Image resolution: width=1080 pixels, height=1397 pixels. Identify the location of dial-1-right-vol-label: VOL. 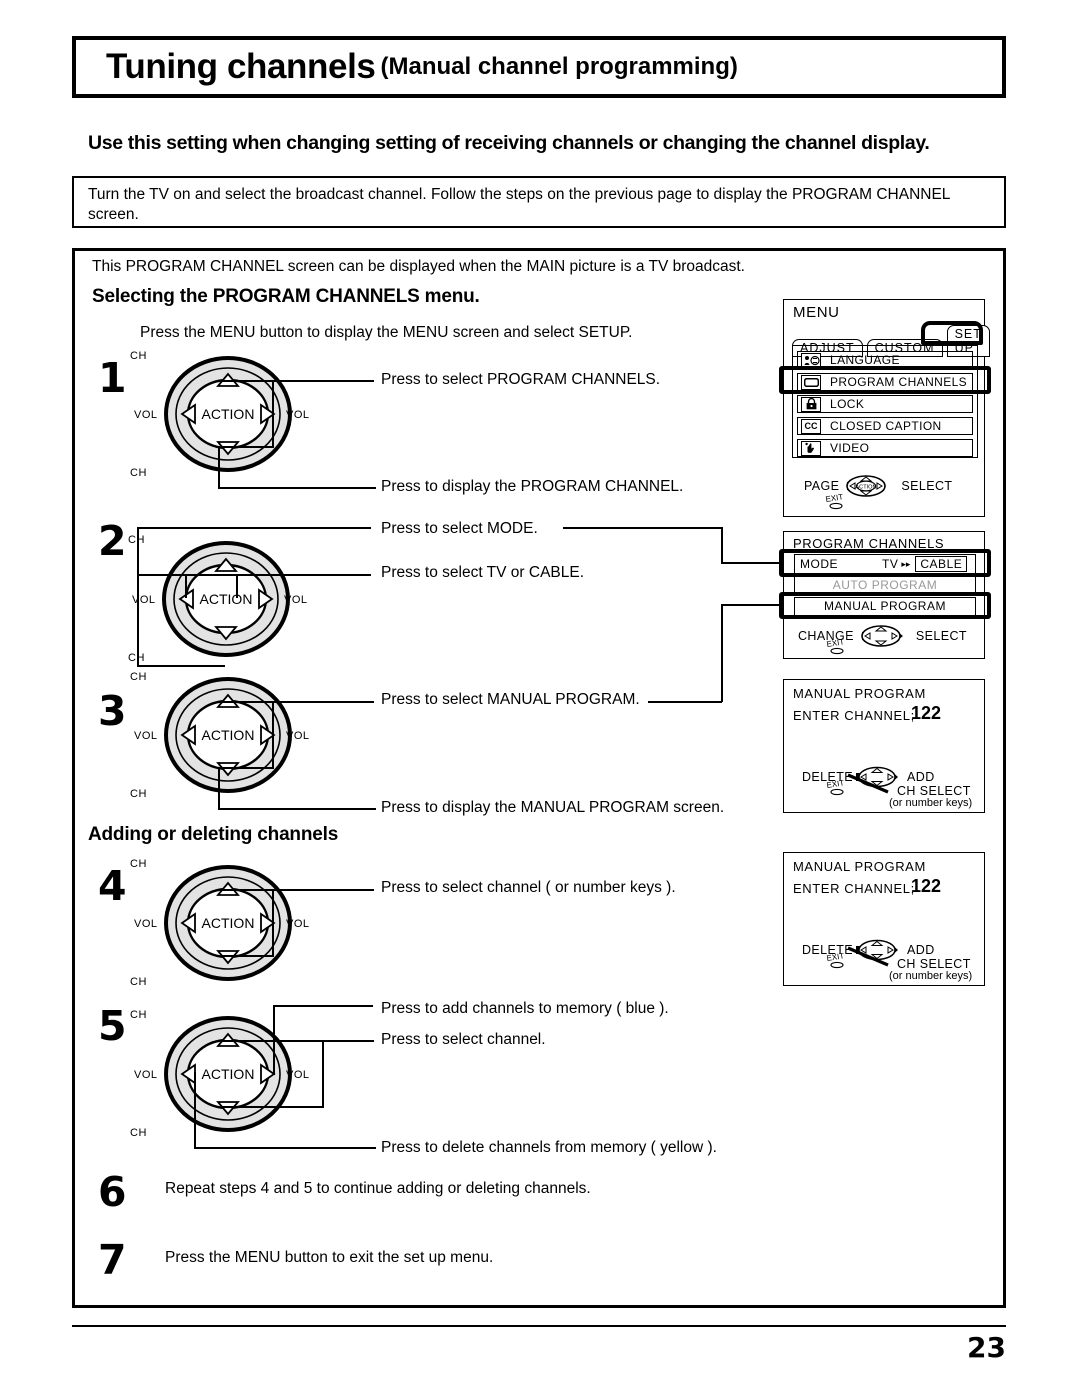
(298, 415).